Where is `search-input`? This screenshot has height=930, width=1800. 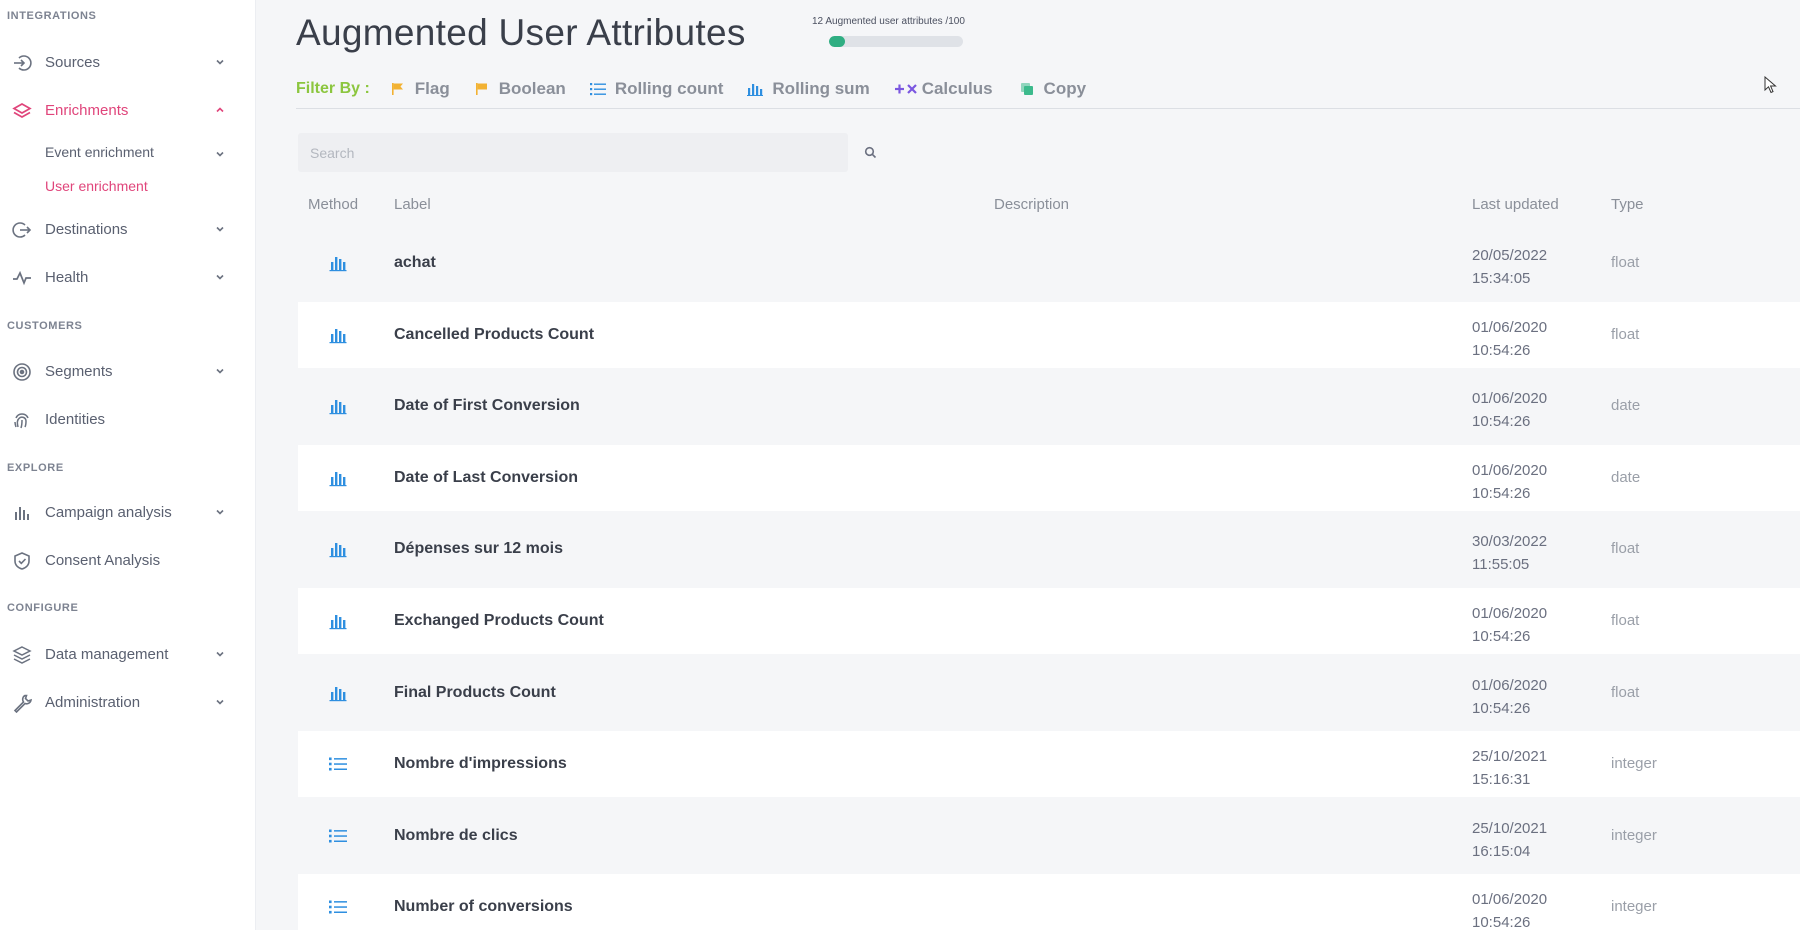 search-input is located at coordinates (553, 152).